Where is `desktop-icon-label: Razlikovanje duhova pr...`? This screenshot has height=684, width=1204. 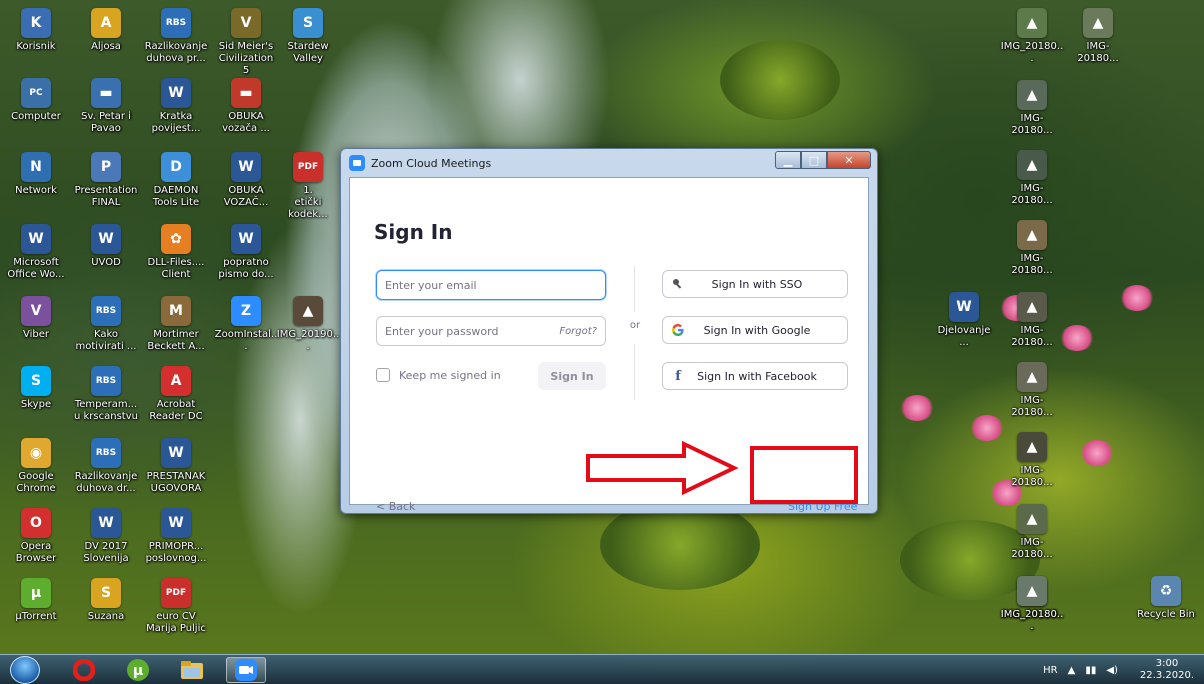
desktop-icon-label: Razlikovanje duhova pr... is located at coordinates (176, 52).